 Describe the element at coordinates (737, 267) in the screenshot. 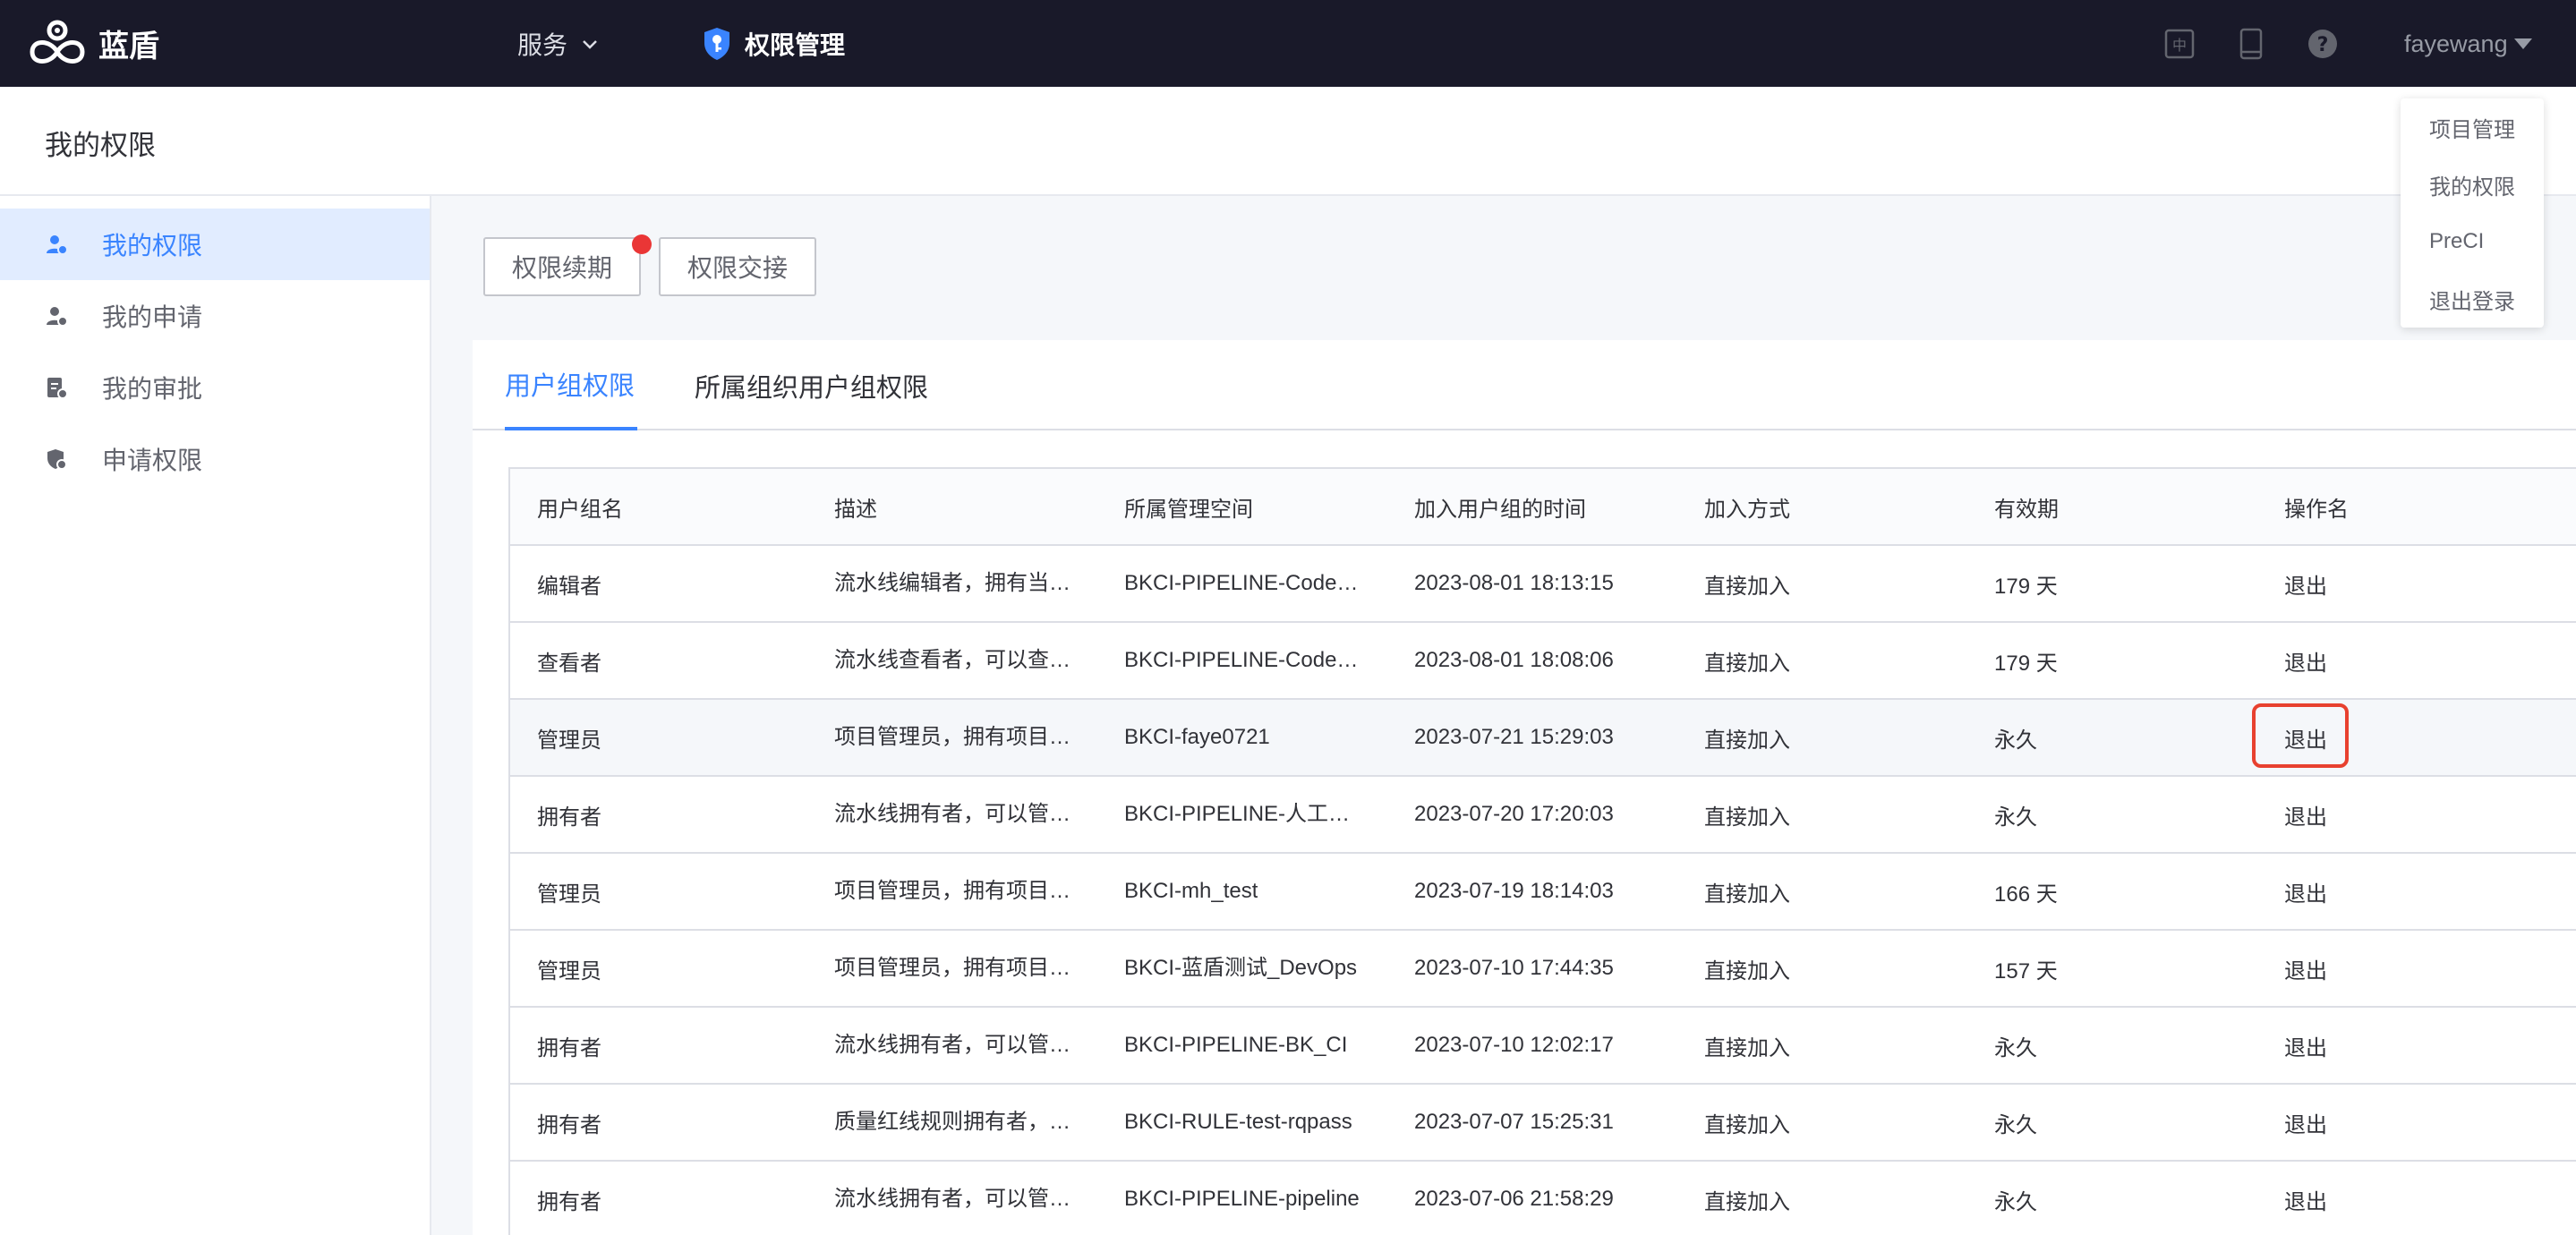

I see `handover-permissions-button: 权限交接` at that location.